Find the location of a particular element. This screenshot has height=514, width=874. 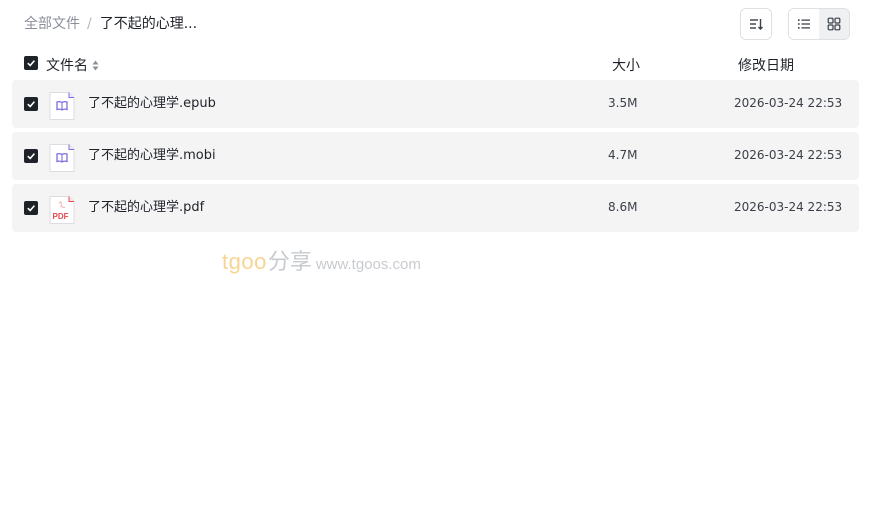

svg-text: PDF is located at coordinates (61, 216).